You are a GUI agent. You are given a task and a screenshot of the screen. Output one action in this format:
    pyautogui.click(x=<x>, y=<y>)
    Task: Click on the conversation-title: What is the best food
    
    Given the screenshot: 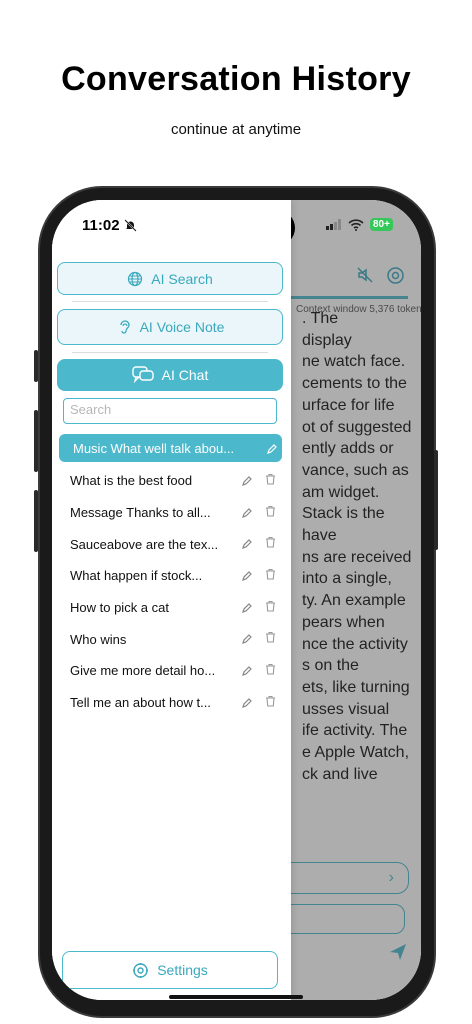 What is the action you would take?
    pyautogui.click(x=131, y=481)
    